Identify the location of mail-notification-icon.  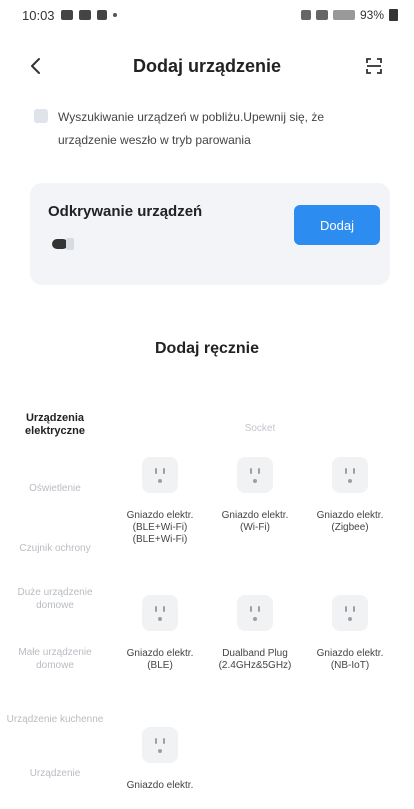
(84, 15).